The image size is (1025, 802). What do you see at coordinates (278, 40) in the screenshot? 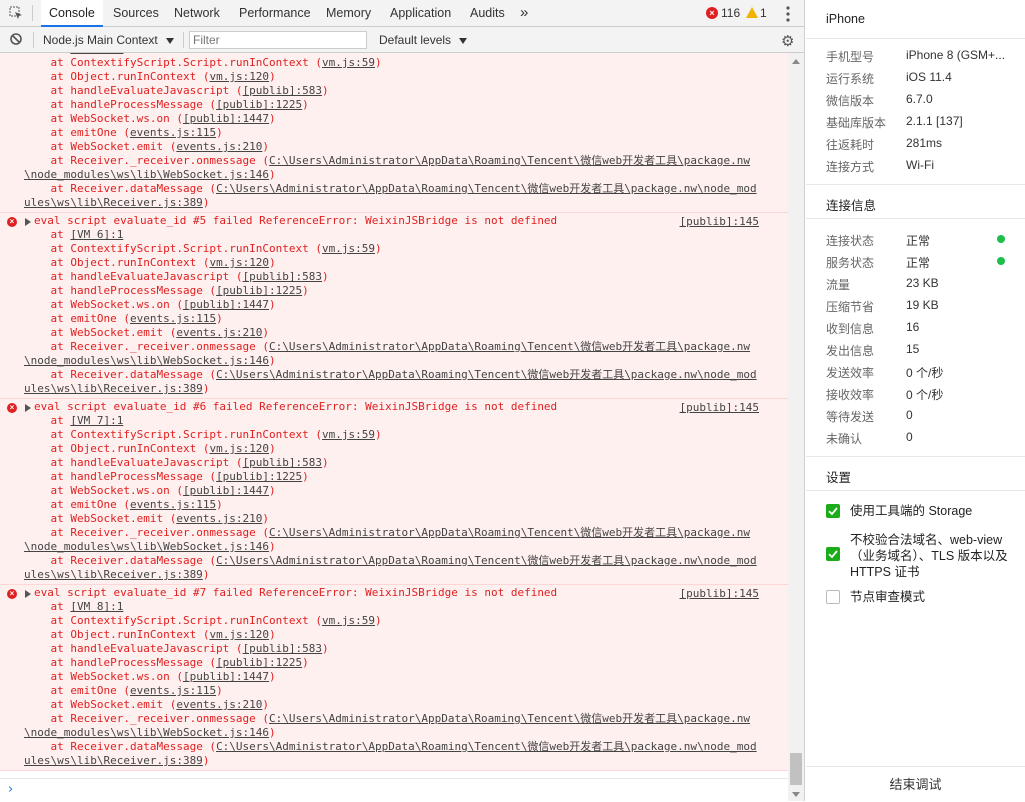
I see `filter-input` at bounding box center [278, 40].